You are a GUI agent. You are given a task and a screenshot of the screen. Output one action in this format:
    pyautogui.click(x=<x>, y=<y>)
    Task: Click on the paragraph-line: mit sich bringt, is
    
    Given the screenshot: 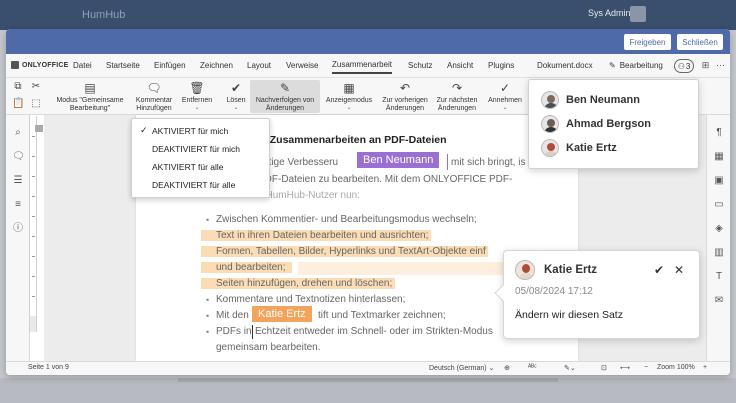 What is the action you would take?
    pyautogui.click(x=488, y=162)
    